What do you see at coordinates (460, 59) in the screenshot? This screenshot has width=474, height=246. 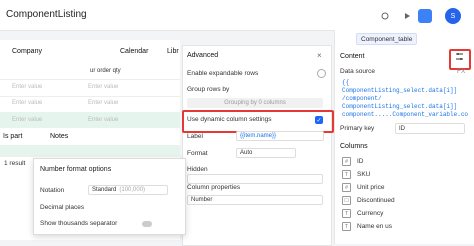 I see `sliders-highlight` at bounding box center [460, 59].